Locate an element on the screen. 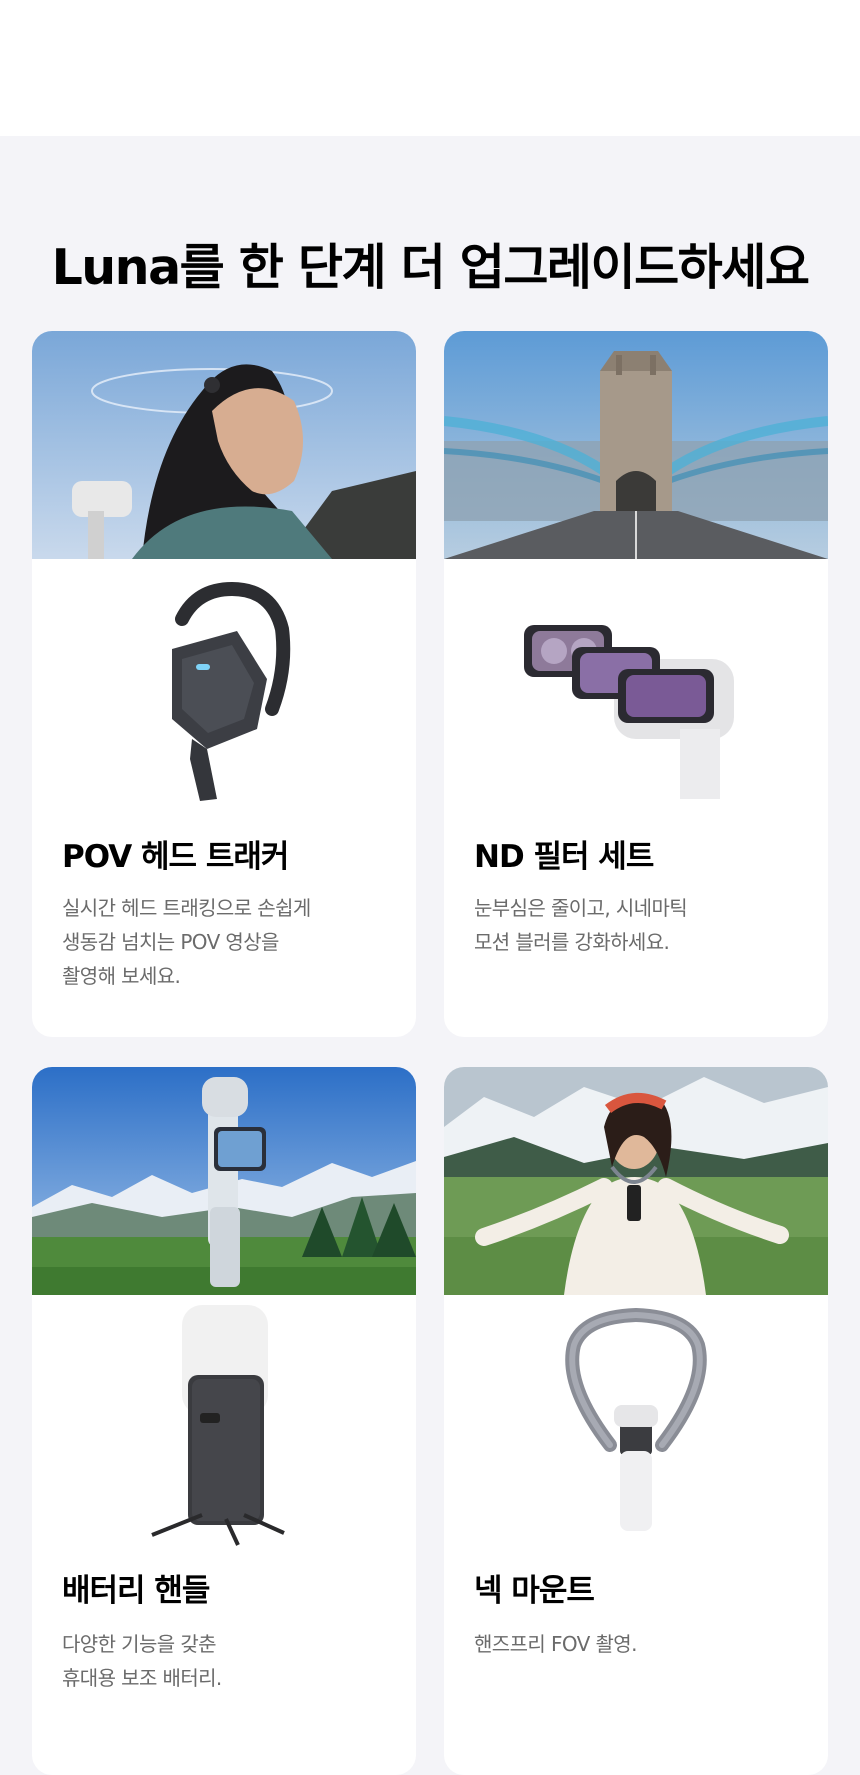 The image size is (860, 1775). card-title: ND 필터 세트 is located at coordinates (564, 857).